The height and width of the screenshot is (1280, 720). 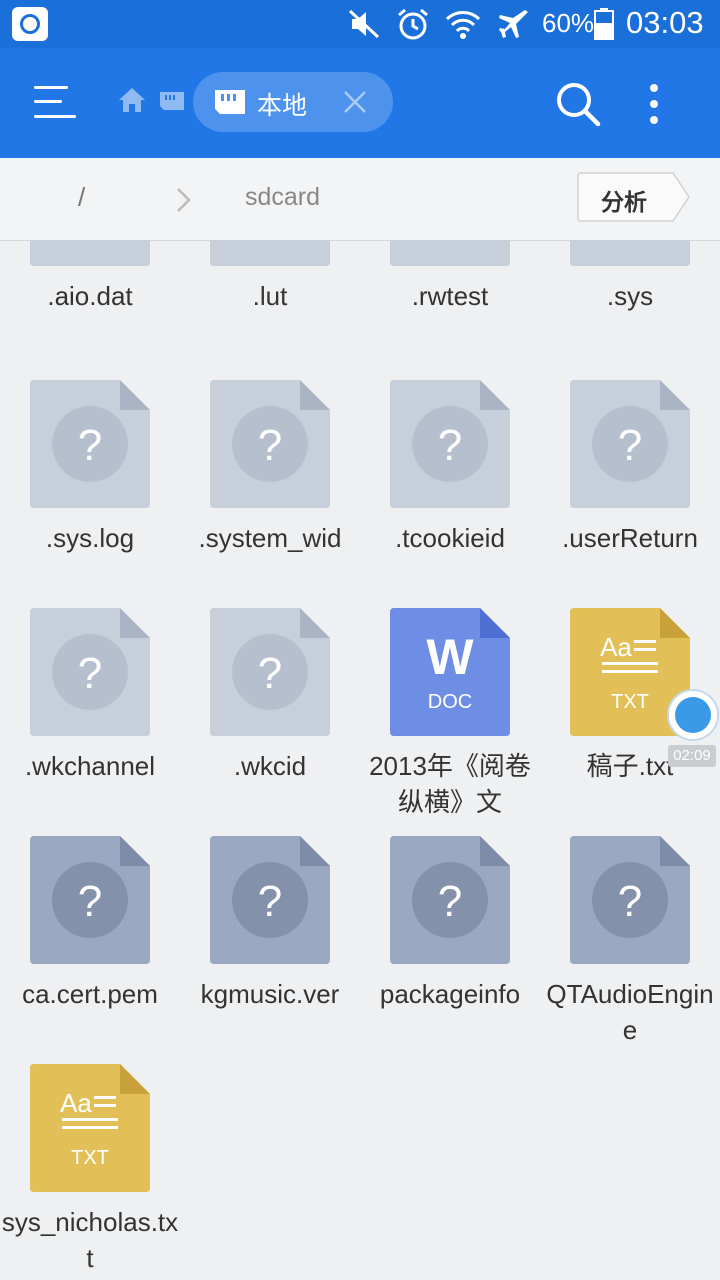 What do you see at coordinates (81, 197) in the screenshot?
I see `breadcrumb-root: /` at bounding box center [81, 197].